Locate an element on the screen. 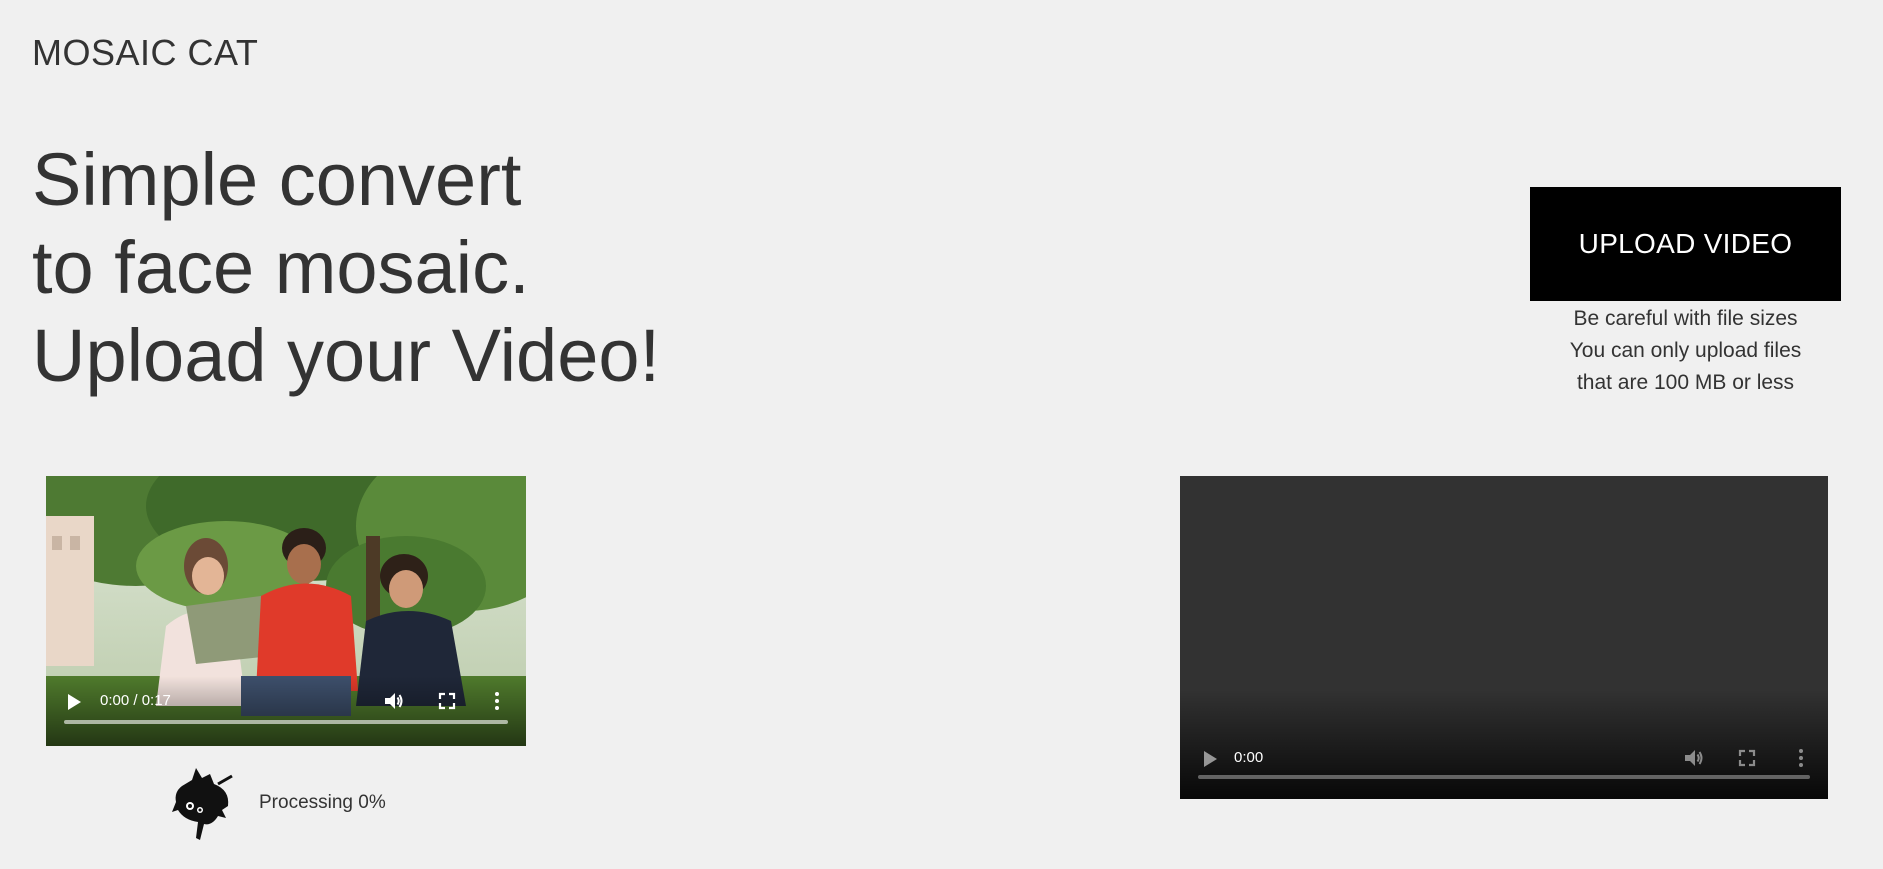  cat-icon is located at coordinates (202, 804).